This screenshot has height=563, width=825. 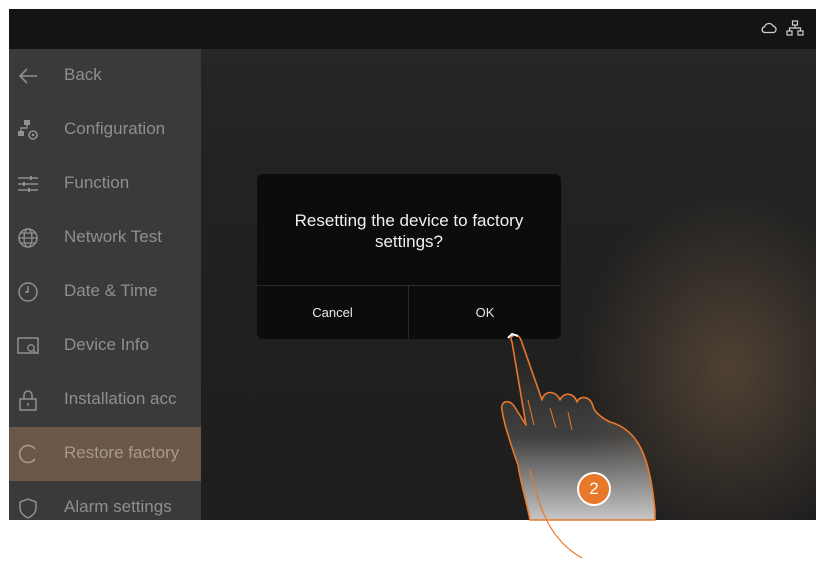 I want to click on sidebar-item-restore-factory: Restore factory, so click(x=105, y=454).